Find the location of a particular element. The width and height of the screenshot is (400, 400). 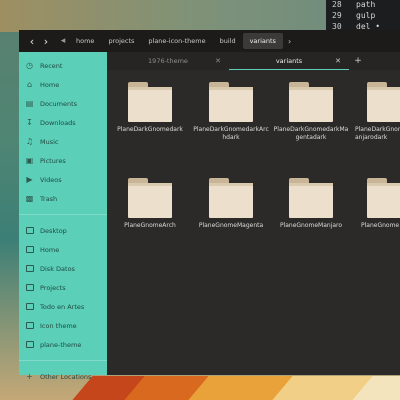

folder-item: PlaneGnomeArch is located at coordinates (150, 204).